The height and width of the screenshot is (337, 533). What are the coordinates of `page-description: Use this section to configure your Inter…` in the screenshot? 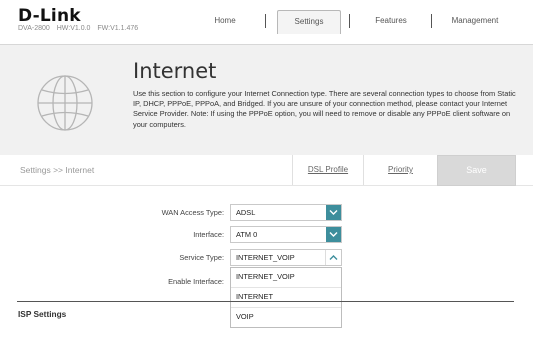 It's located at (324, 109).